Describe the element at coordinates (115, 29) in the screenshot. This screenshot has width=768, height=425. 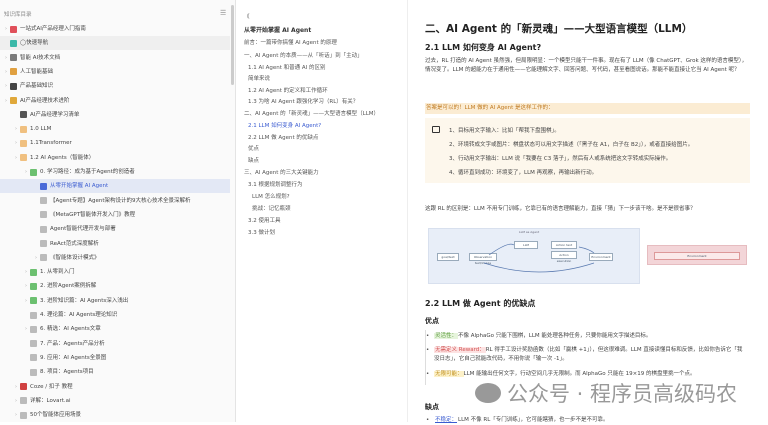
I see `sidebar-item: › 一站式AI产品经理入门指南` at that location.